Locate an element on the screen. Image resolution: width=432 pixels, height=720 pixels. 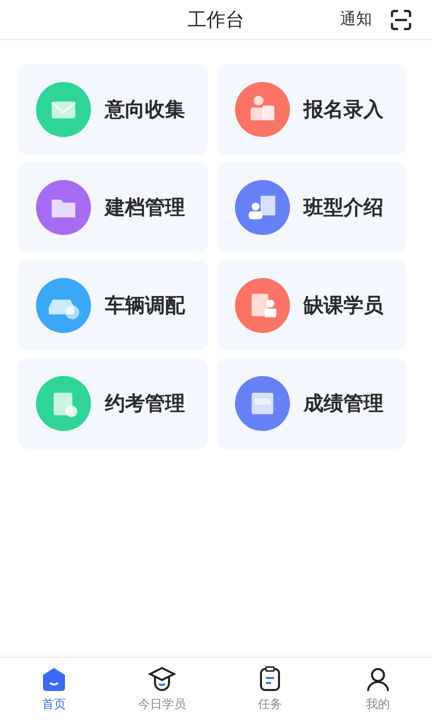
tab-item: 首页 is located at coordinates (54, 689).